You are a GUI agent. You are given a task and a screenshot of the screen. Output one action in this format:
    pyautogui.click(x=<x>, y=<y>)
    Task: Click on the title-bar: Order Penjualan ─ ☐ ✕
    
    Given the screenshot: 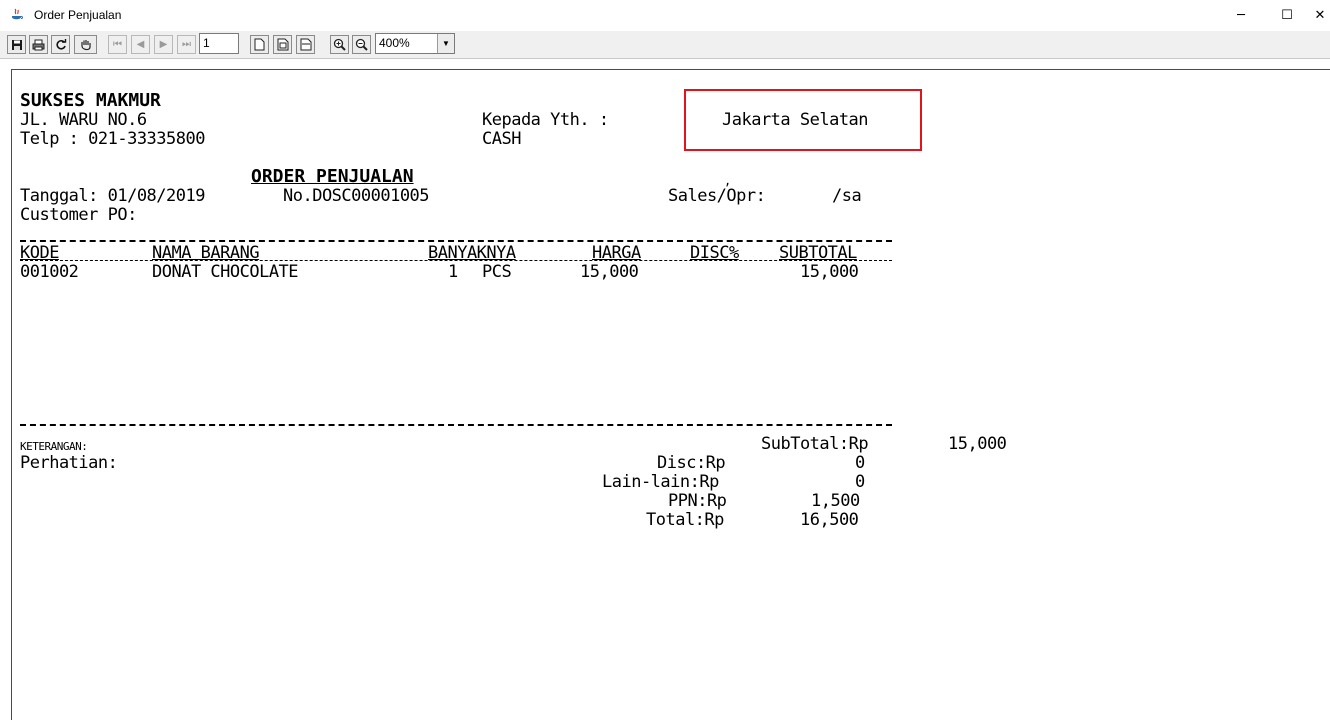 What is the action you would take?
    pyautogui.click(x=665, y=15)
    